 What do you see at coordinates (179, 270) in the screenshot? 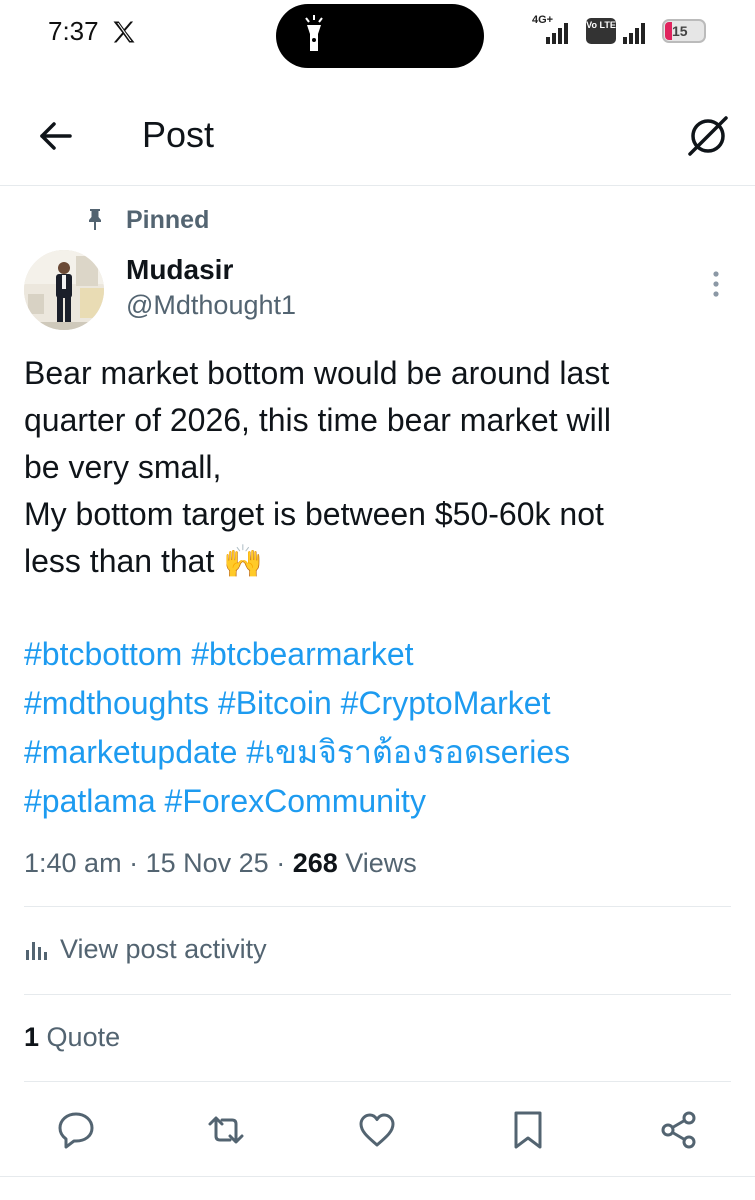
I see `author-name: Mudasir` at bounding box center [179, 270].